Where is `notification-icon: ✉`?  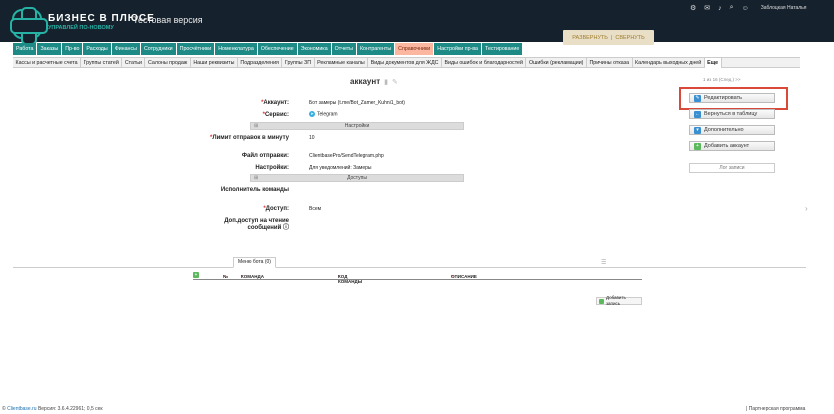
notification-icon: ✉ is located at coordinates (707, 8).